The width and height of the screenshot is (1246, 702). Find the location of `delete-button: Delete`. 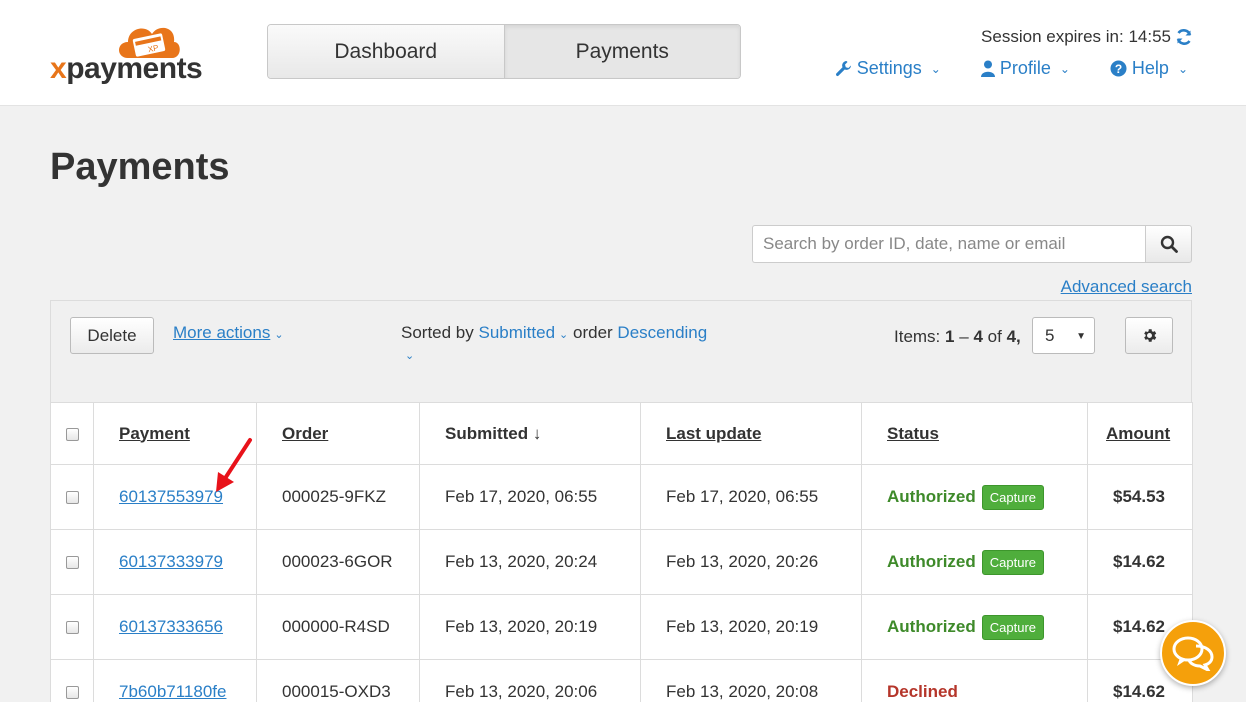

delete-button: Delete is located at coordinates (112, 335).